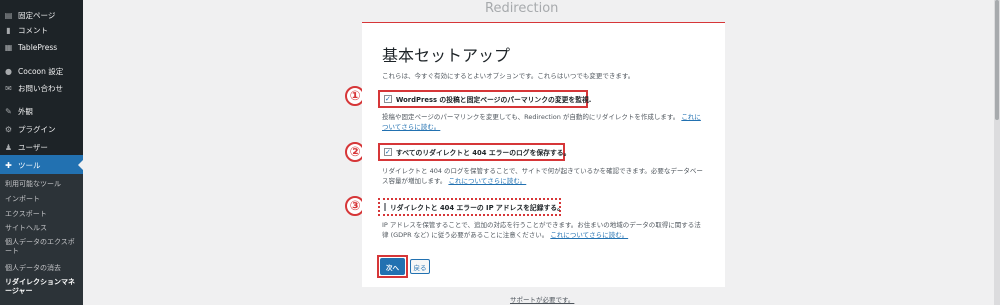 The image size is (1000, 305). I want to click on scrollbar, so click(997, 152).